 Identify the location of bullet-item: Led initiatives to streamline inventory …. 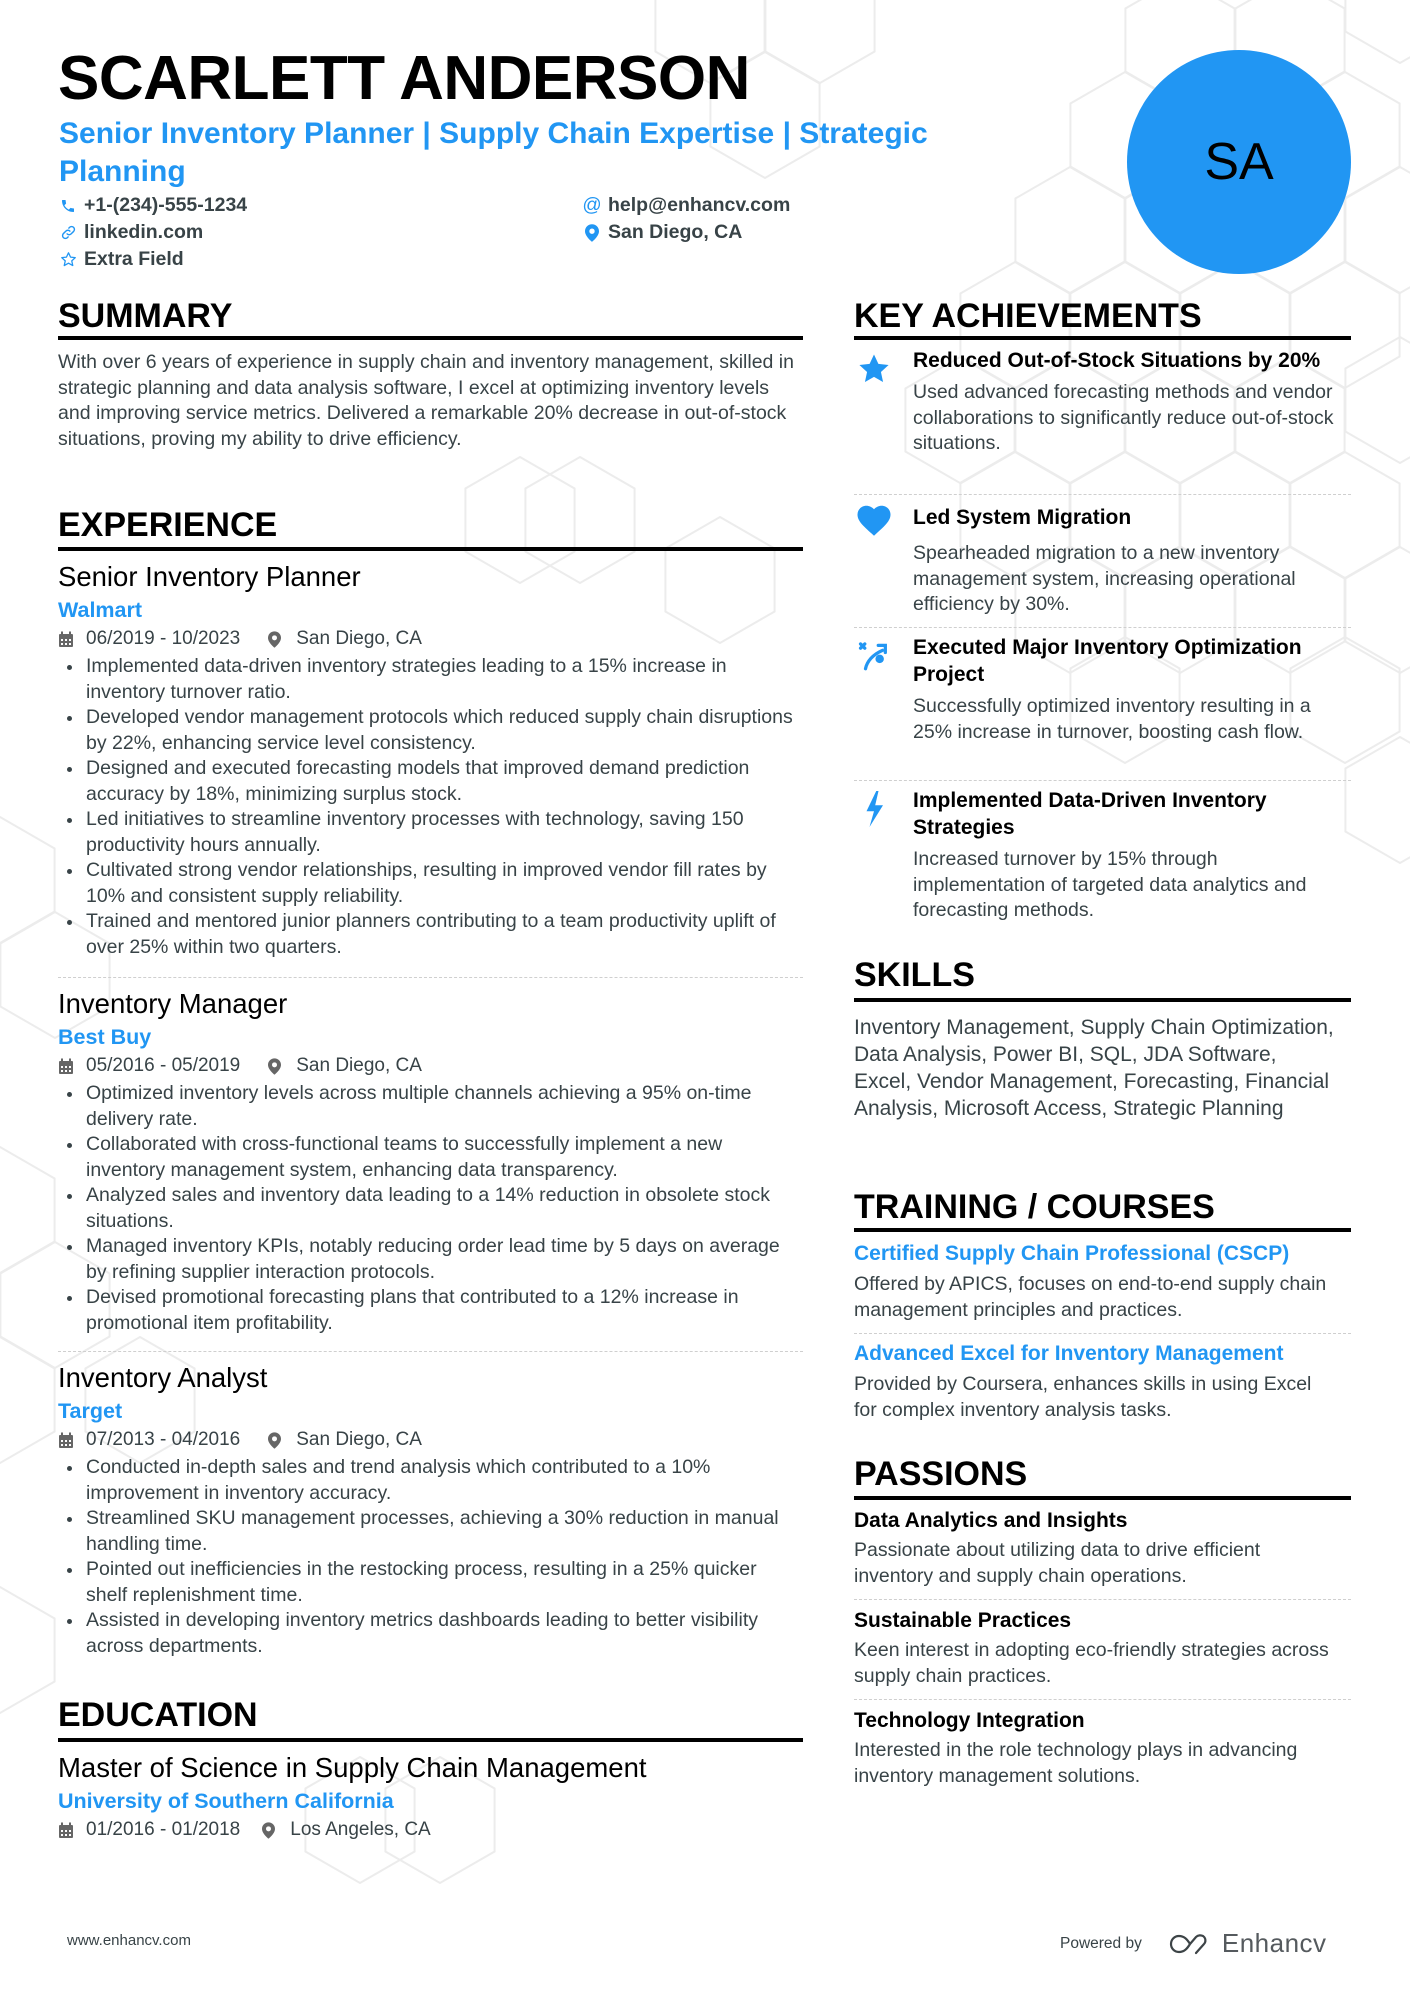
(430, 832).